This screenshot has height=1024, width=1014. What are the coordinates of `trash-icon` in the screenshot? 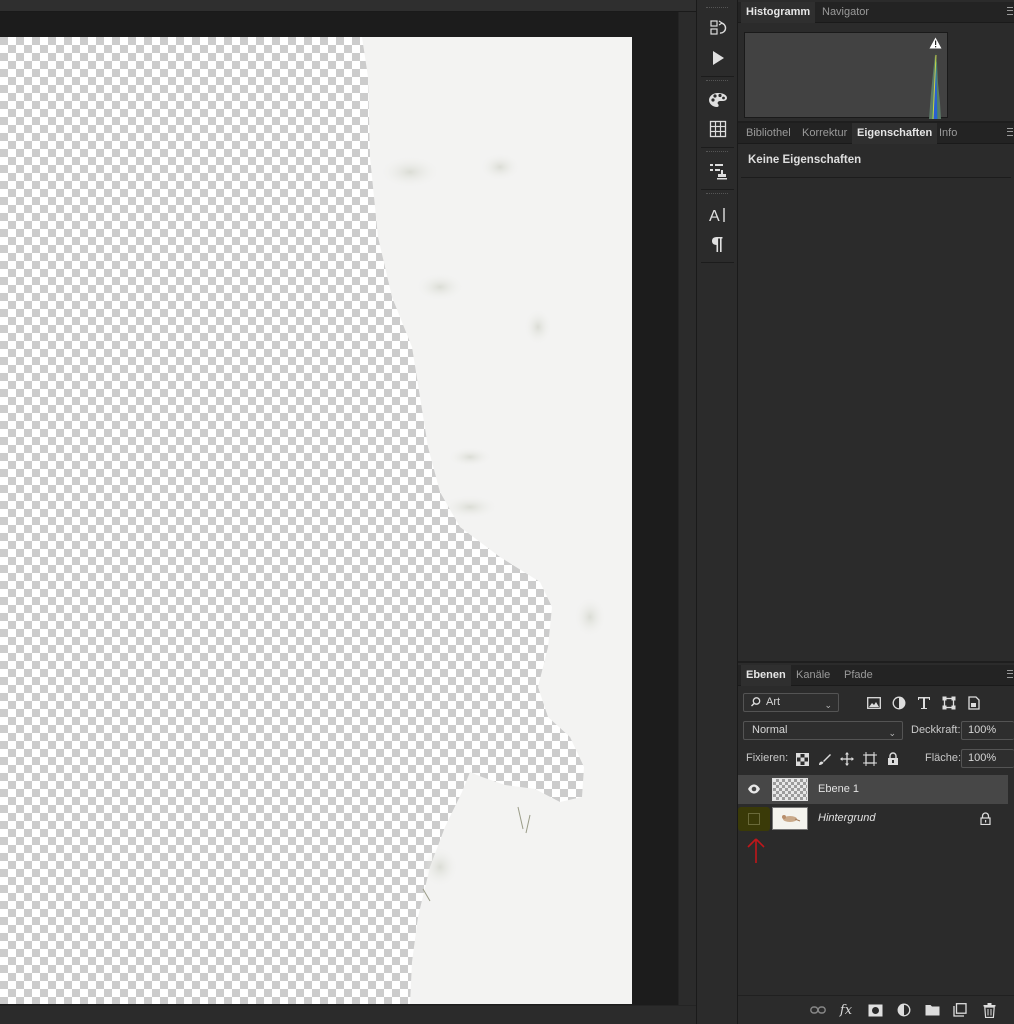 It's located at (989, 1010).